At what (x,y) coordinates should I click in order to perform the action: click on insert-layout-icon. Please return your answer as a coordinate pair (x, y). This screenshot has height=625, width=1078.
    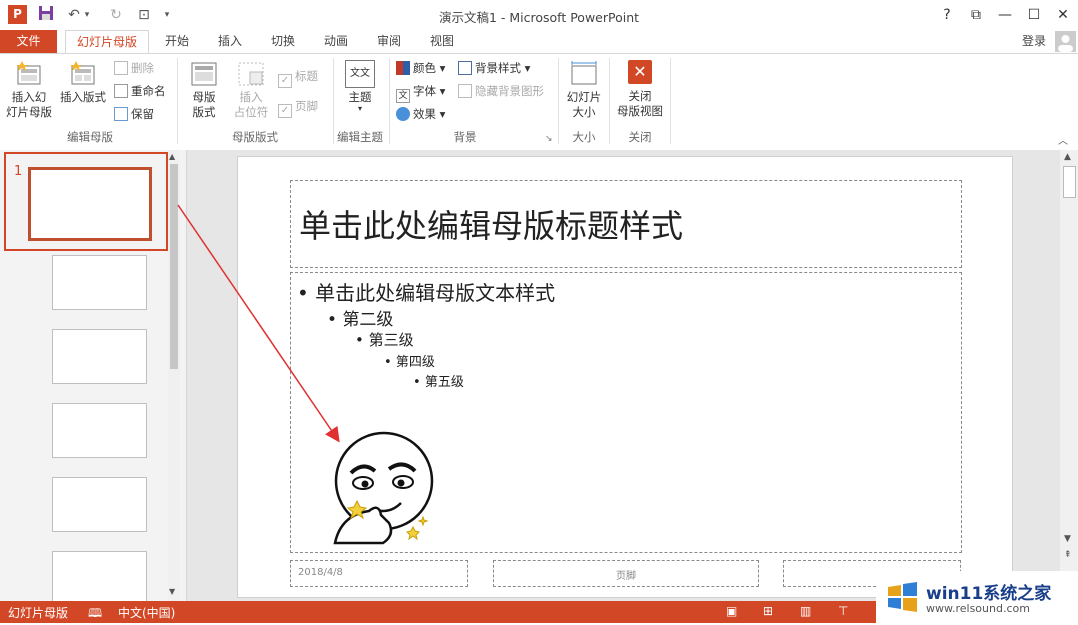
    Looking at the image, I should click on (83, 74).